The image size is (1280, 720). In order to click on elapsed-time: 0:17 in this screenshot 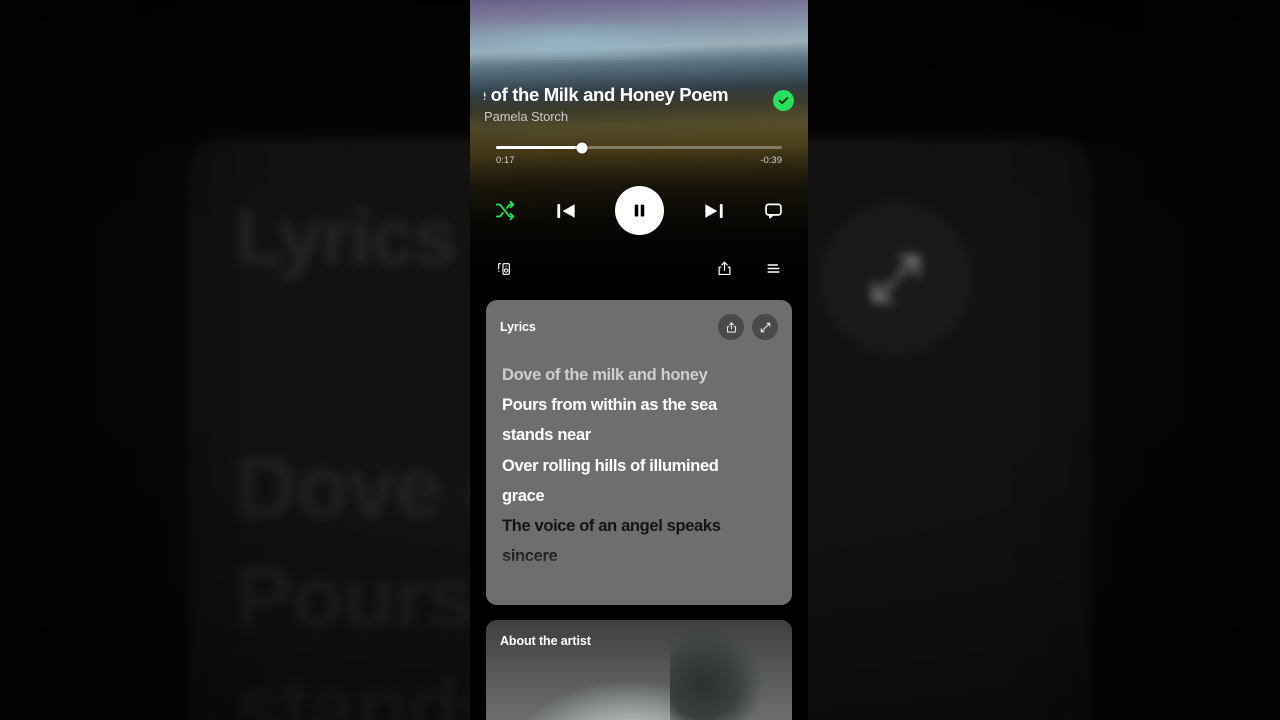, I will do `click(505, 160)`.